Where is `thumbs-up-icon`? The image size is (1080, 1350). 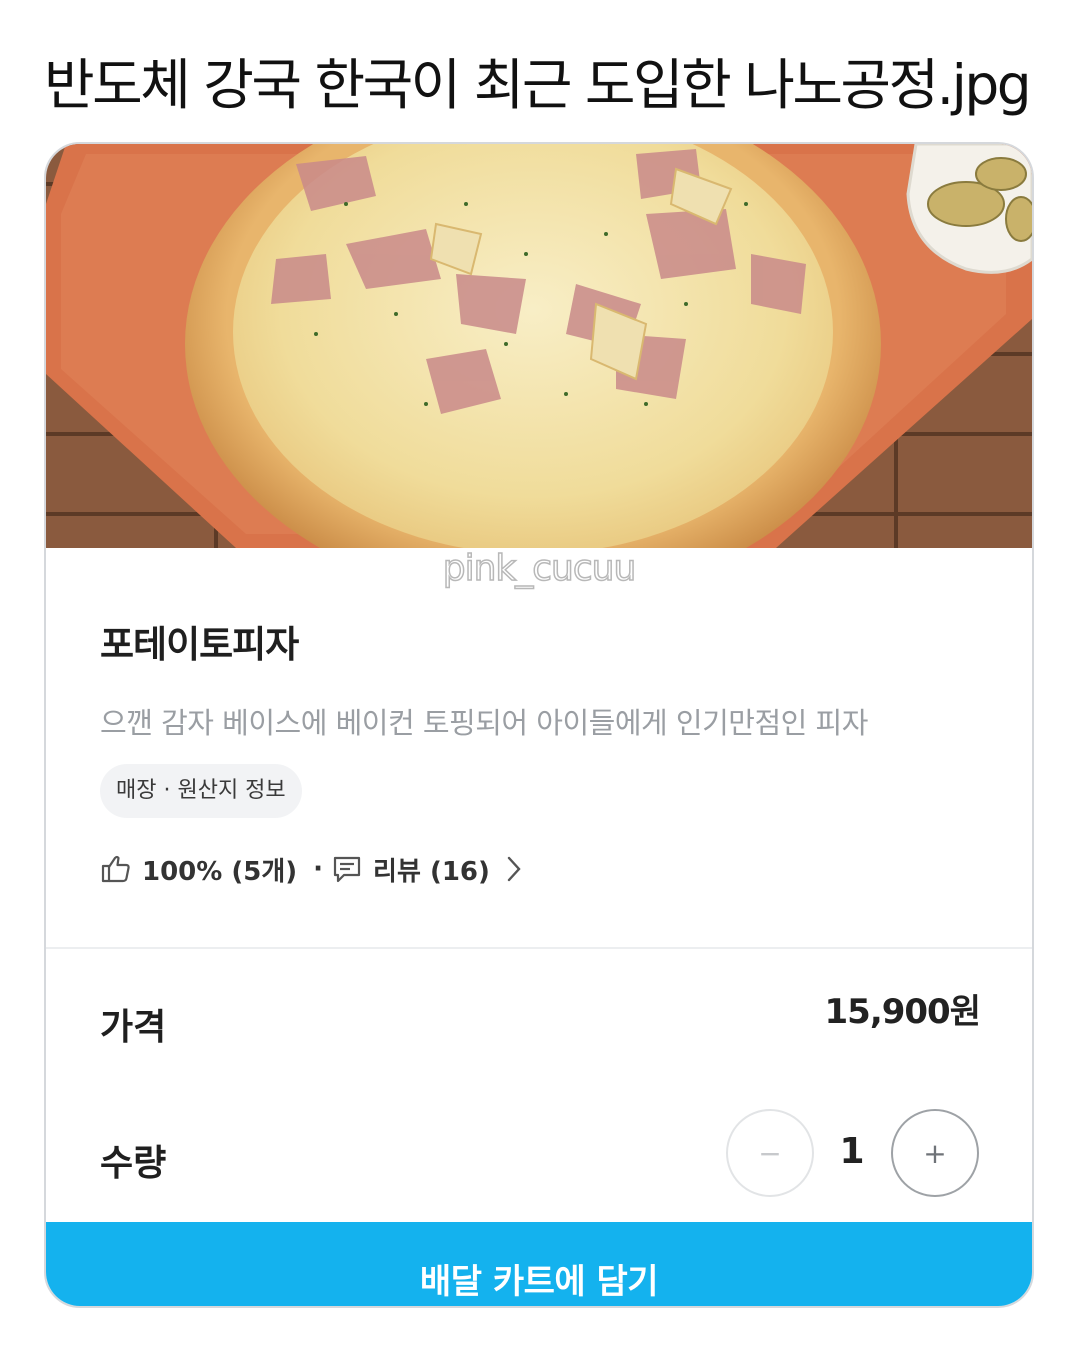 thumbs-up-icon is located at coordinates (116, 869).